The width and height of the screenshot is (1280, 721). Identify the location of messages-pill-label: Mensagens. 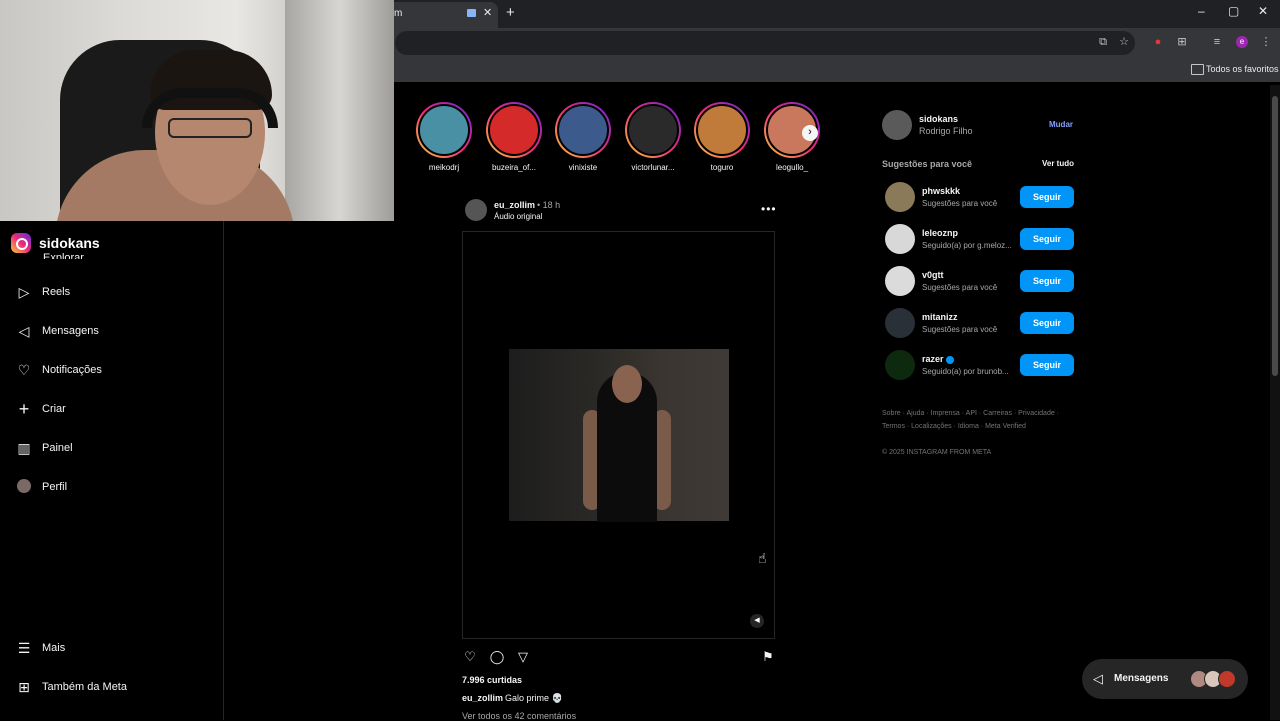
(1141, 678).